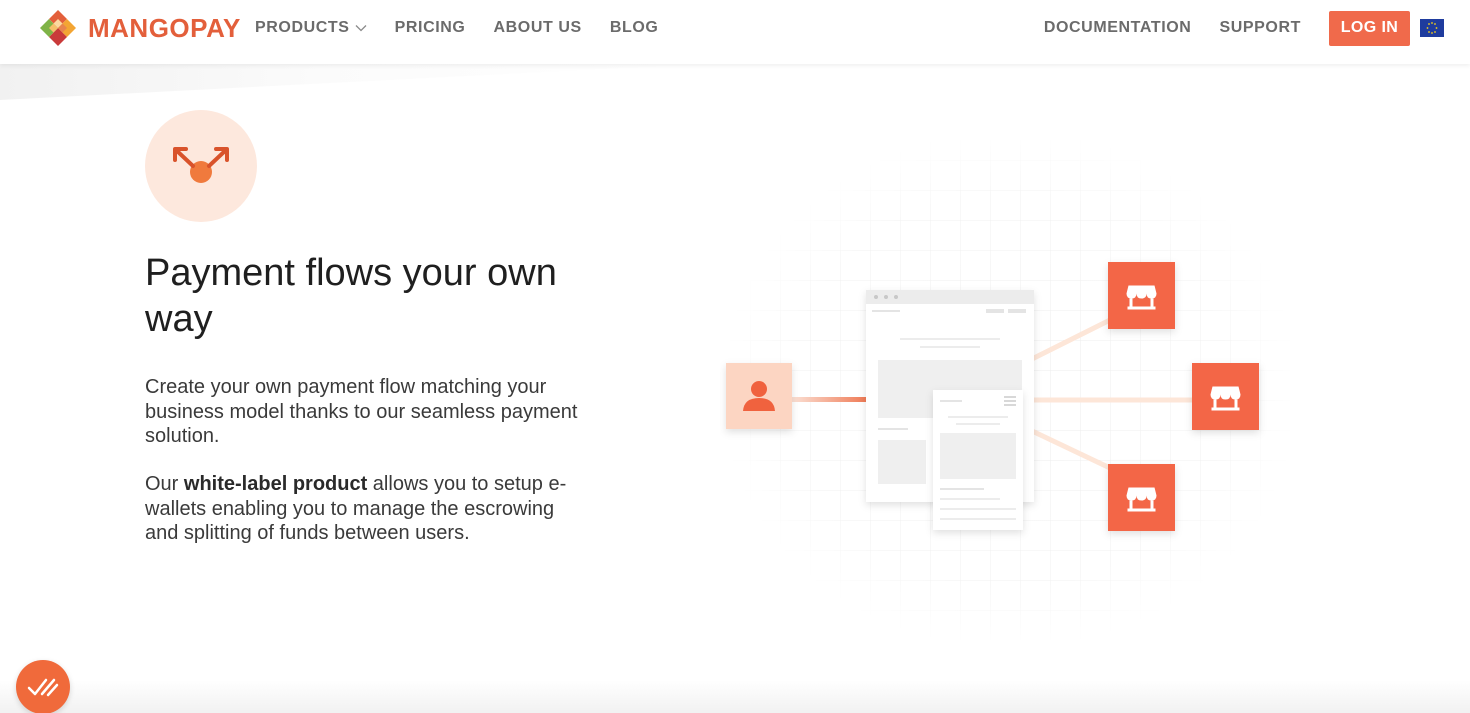 The image size is (1470, 713). I want to click on logo-link: MANGOPAY, so click(140, 28).